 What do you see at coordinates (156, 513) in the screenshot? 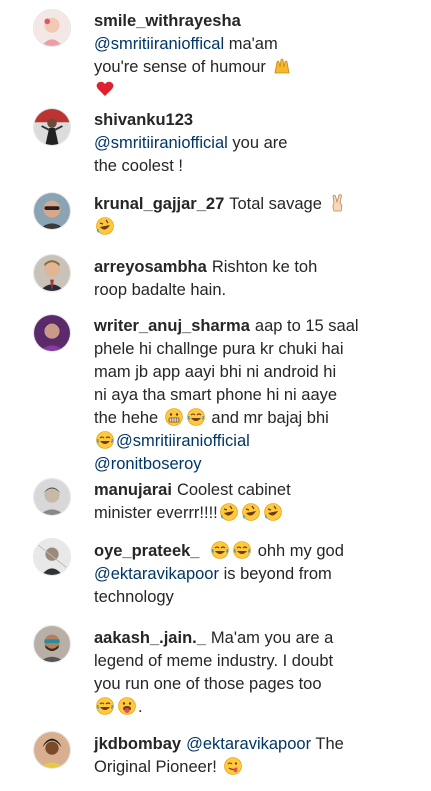
I see `comment-text: minister everrr!!!!` at bounding box center [156, 513].